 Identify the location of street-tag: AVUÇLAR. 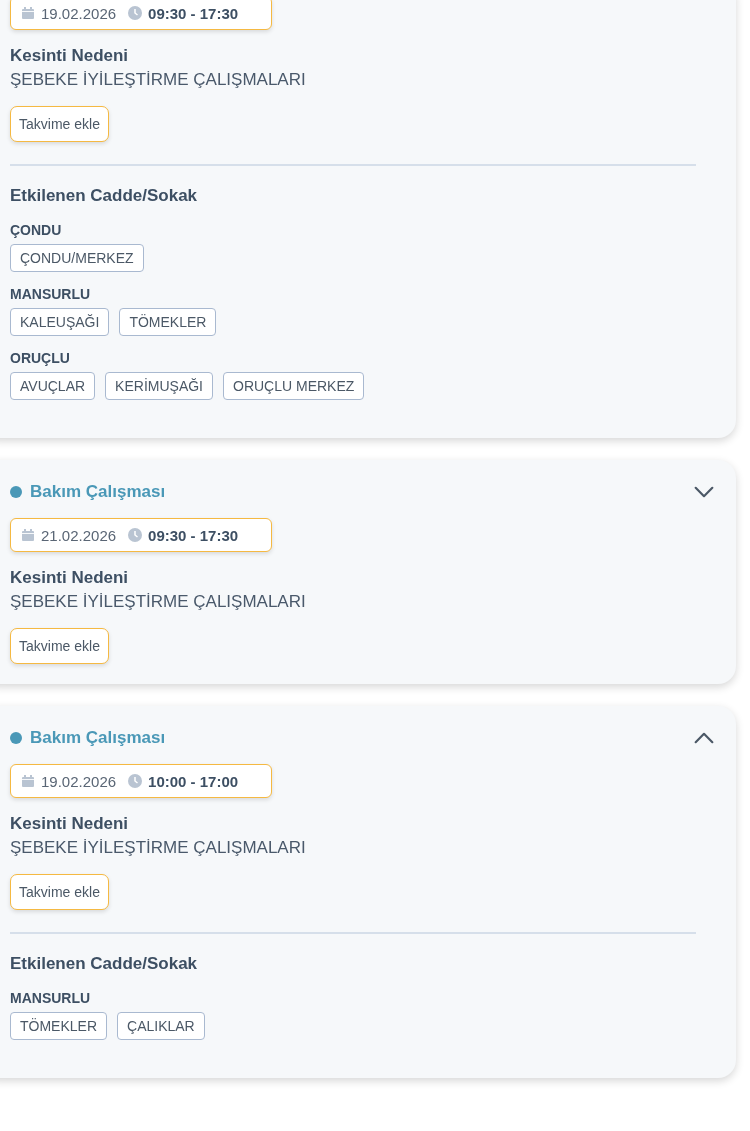
(53, 386).